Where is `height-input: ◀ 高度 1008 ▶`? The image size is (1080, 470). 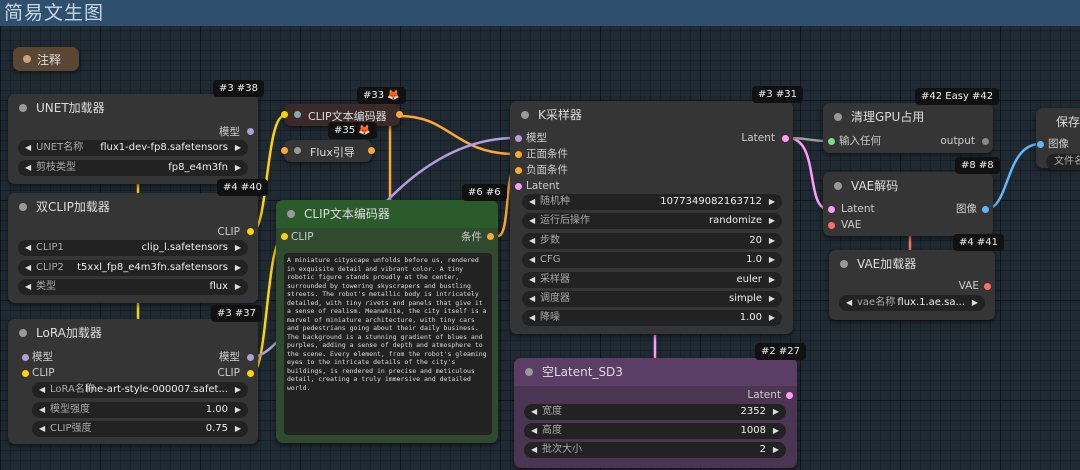
height-input: ◀ 高度 1008 ▶ is located at coordinates (655, 431).